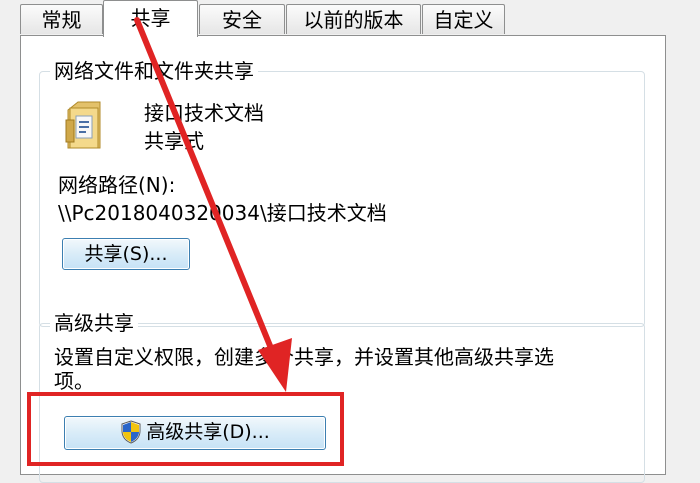 This screenshot has width=700, height=483. Describe the element at coordinates (117, 185) in the screenshot. I see `network-path-label: 网络路径(N):` at that location.